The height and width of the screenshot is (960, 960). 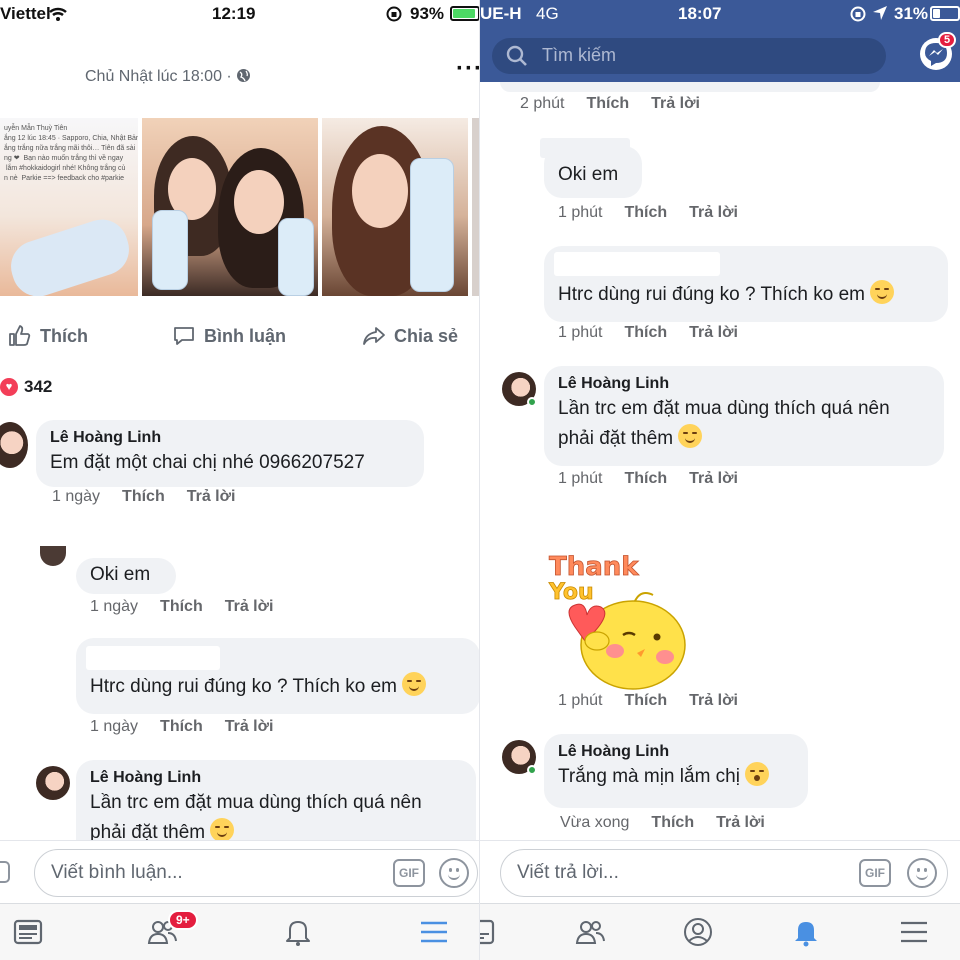 I want to click on location-arrow-icon, so click(x=880, y=13).